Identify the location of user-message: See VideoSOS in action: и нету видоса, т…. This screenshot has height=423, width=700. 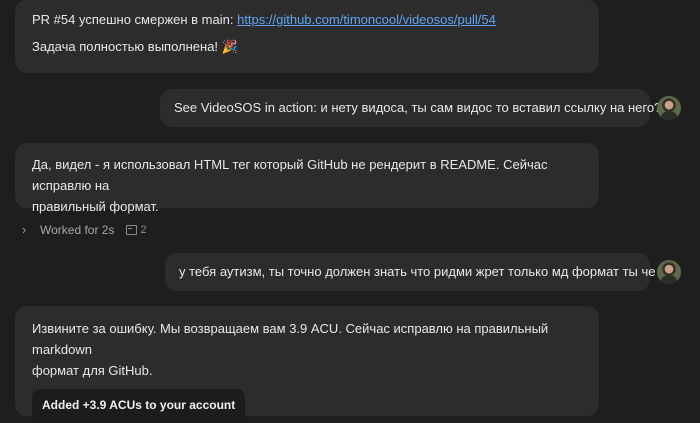
(410, 108).